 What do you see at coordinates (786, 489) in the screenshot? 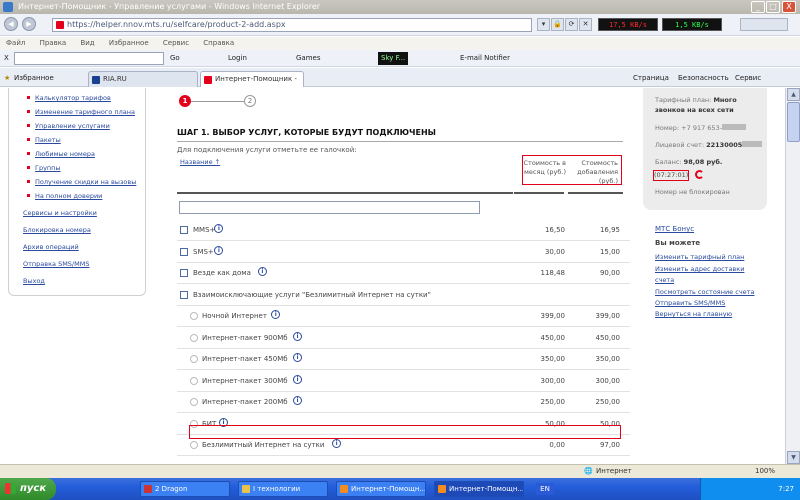
I see `clock: 7:27` at bounding box center [786, 489].